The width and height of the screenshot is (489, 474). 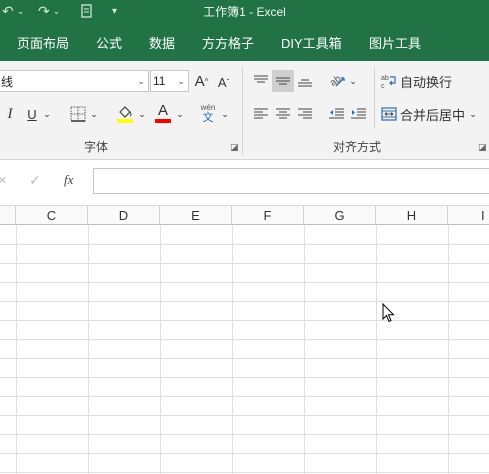 I want to click on borders-dropdown: ⌄, so click(x=94, y=114).